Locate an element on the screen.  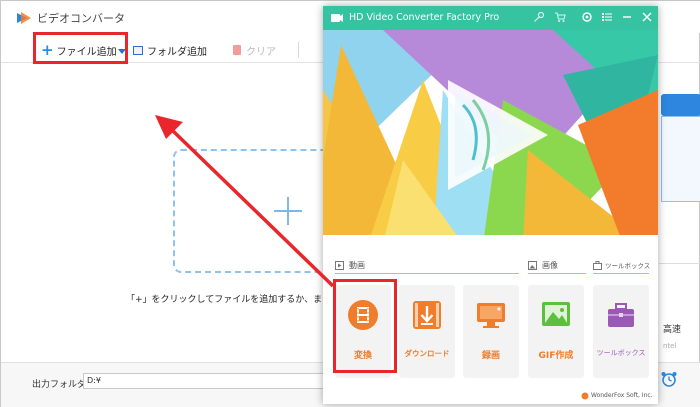
toolbox-section-header: ツールボックス is located at coordinates (621, 265).